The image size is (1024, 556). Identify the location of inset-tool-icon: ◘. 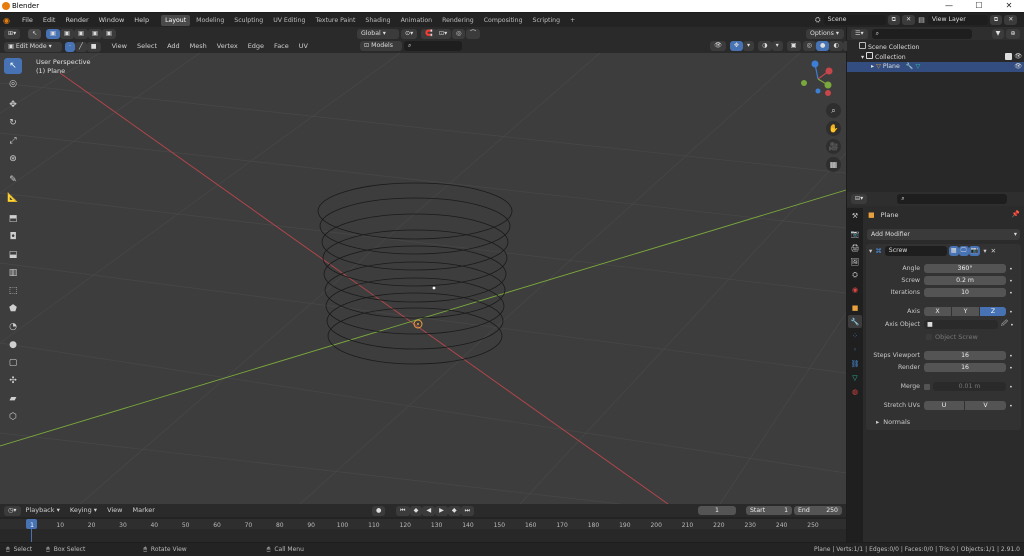
(13, 237).